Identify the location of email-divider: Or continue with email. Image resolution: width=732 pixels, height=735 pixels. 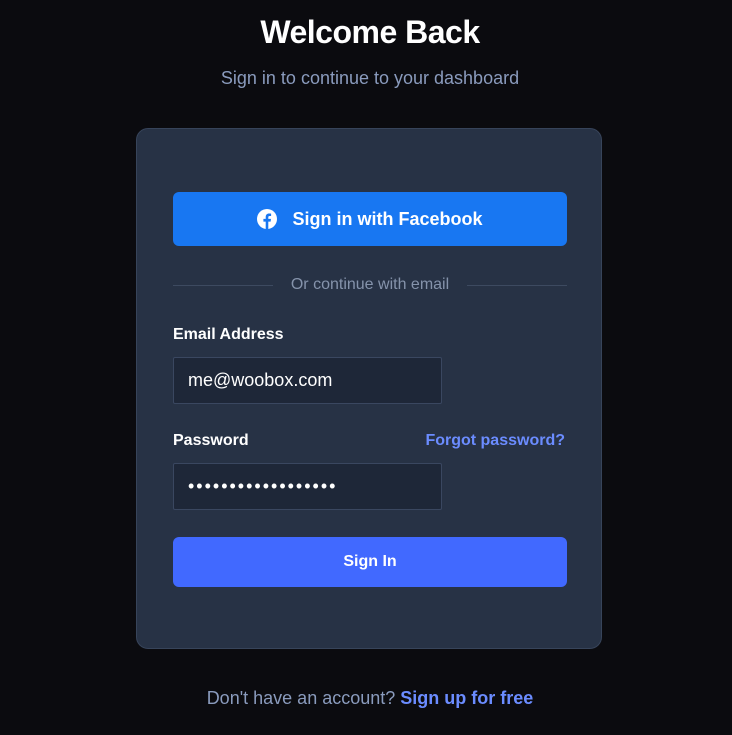
(370, 285).